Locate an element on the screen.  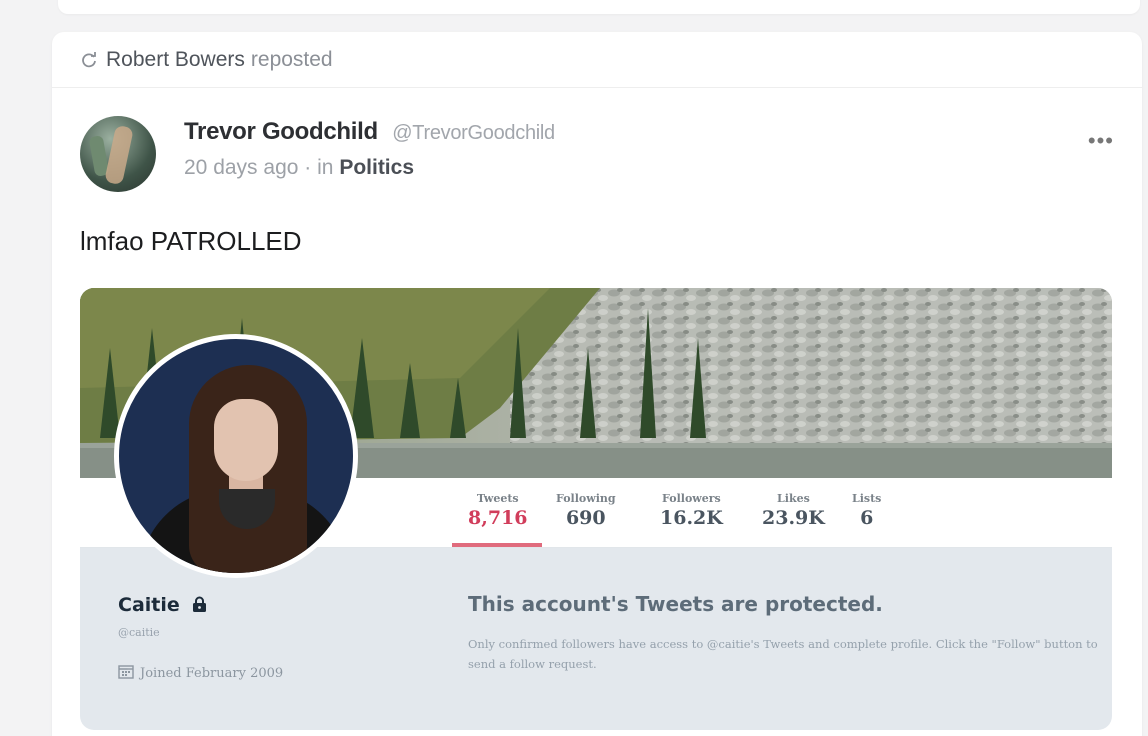
profile-name: Caitie is located at coordinates (162, 606).